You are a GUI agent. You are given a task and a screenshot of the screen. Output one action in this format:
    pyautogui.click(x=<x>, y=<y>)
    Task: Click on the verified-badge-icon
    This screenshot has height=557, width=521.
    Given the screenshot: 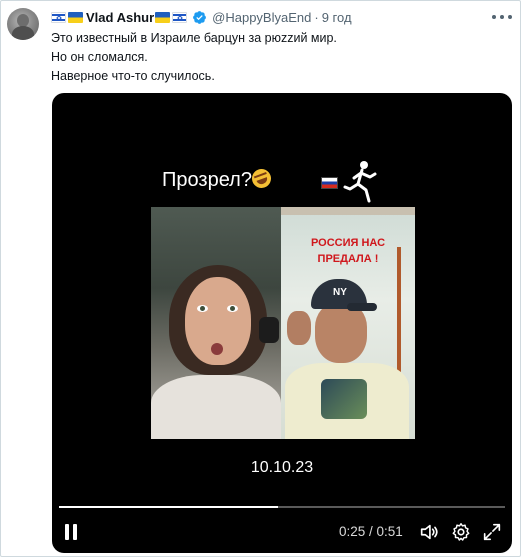 What is the action you would take?
    pyautogui.click(x=200, y=17)
    